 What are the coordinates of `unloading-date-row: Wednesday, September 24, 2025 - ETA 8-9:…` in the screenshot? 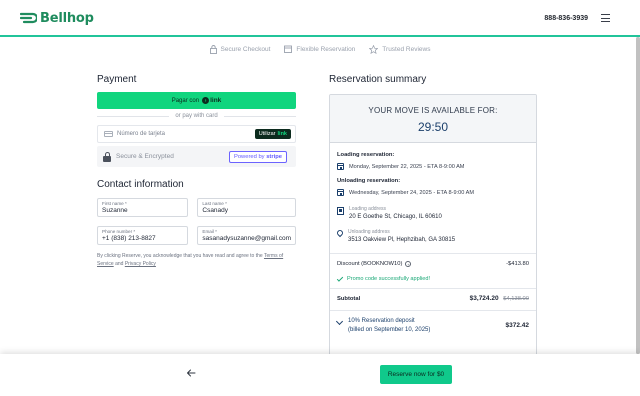 It's located at (433, 192).